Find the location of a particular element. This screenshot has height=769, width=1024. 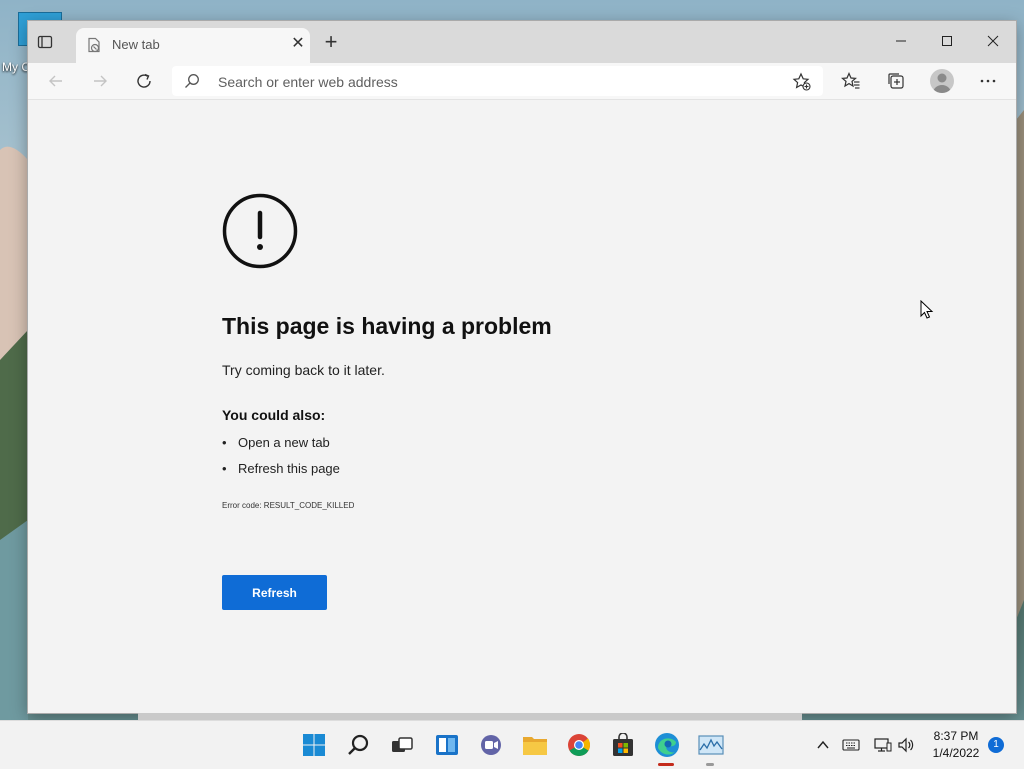

edge-icon is located at coordinates (667, 745).